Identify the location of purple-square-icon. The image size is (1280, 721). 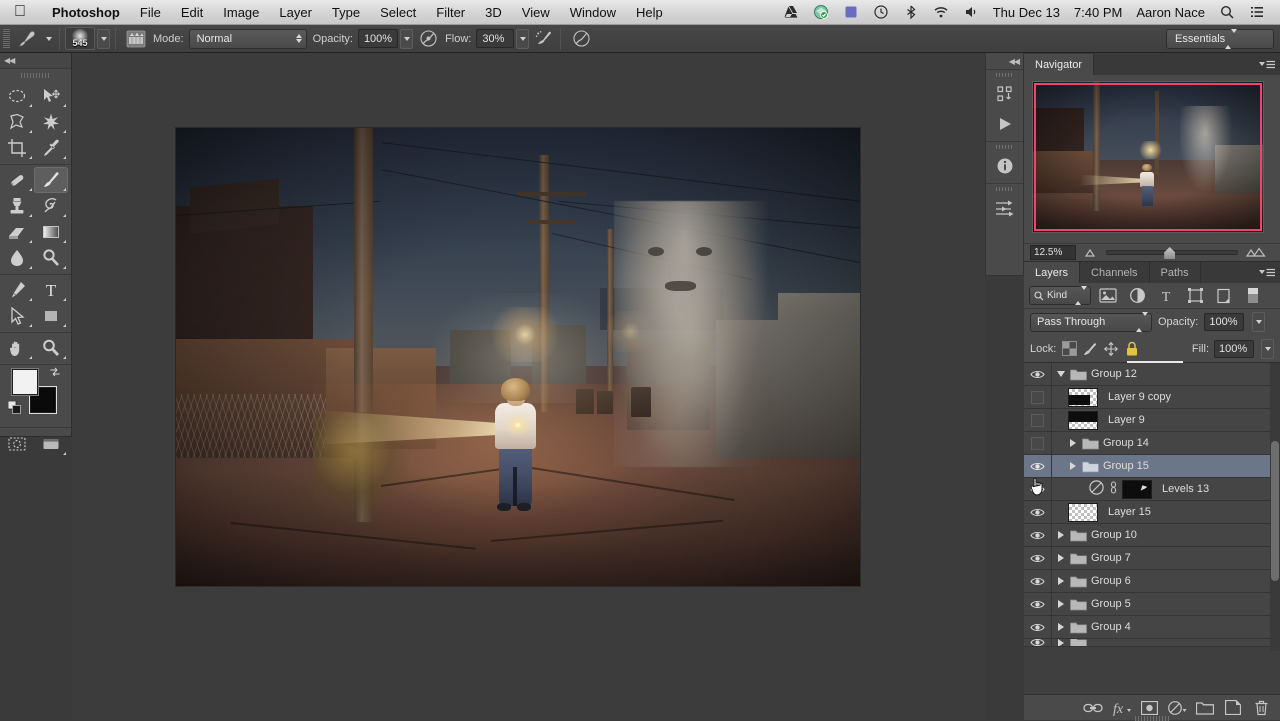
(851, 12).